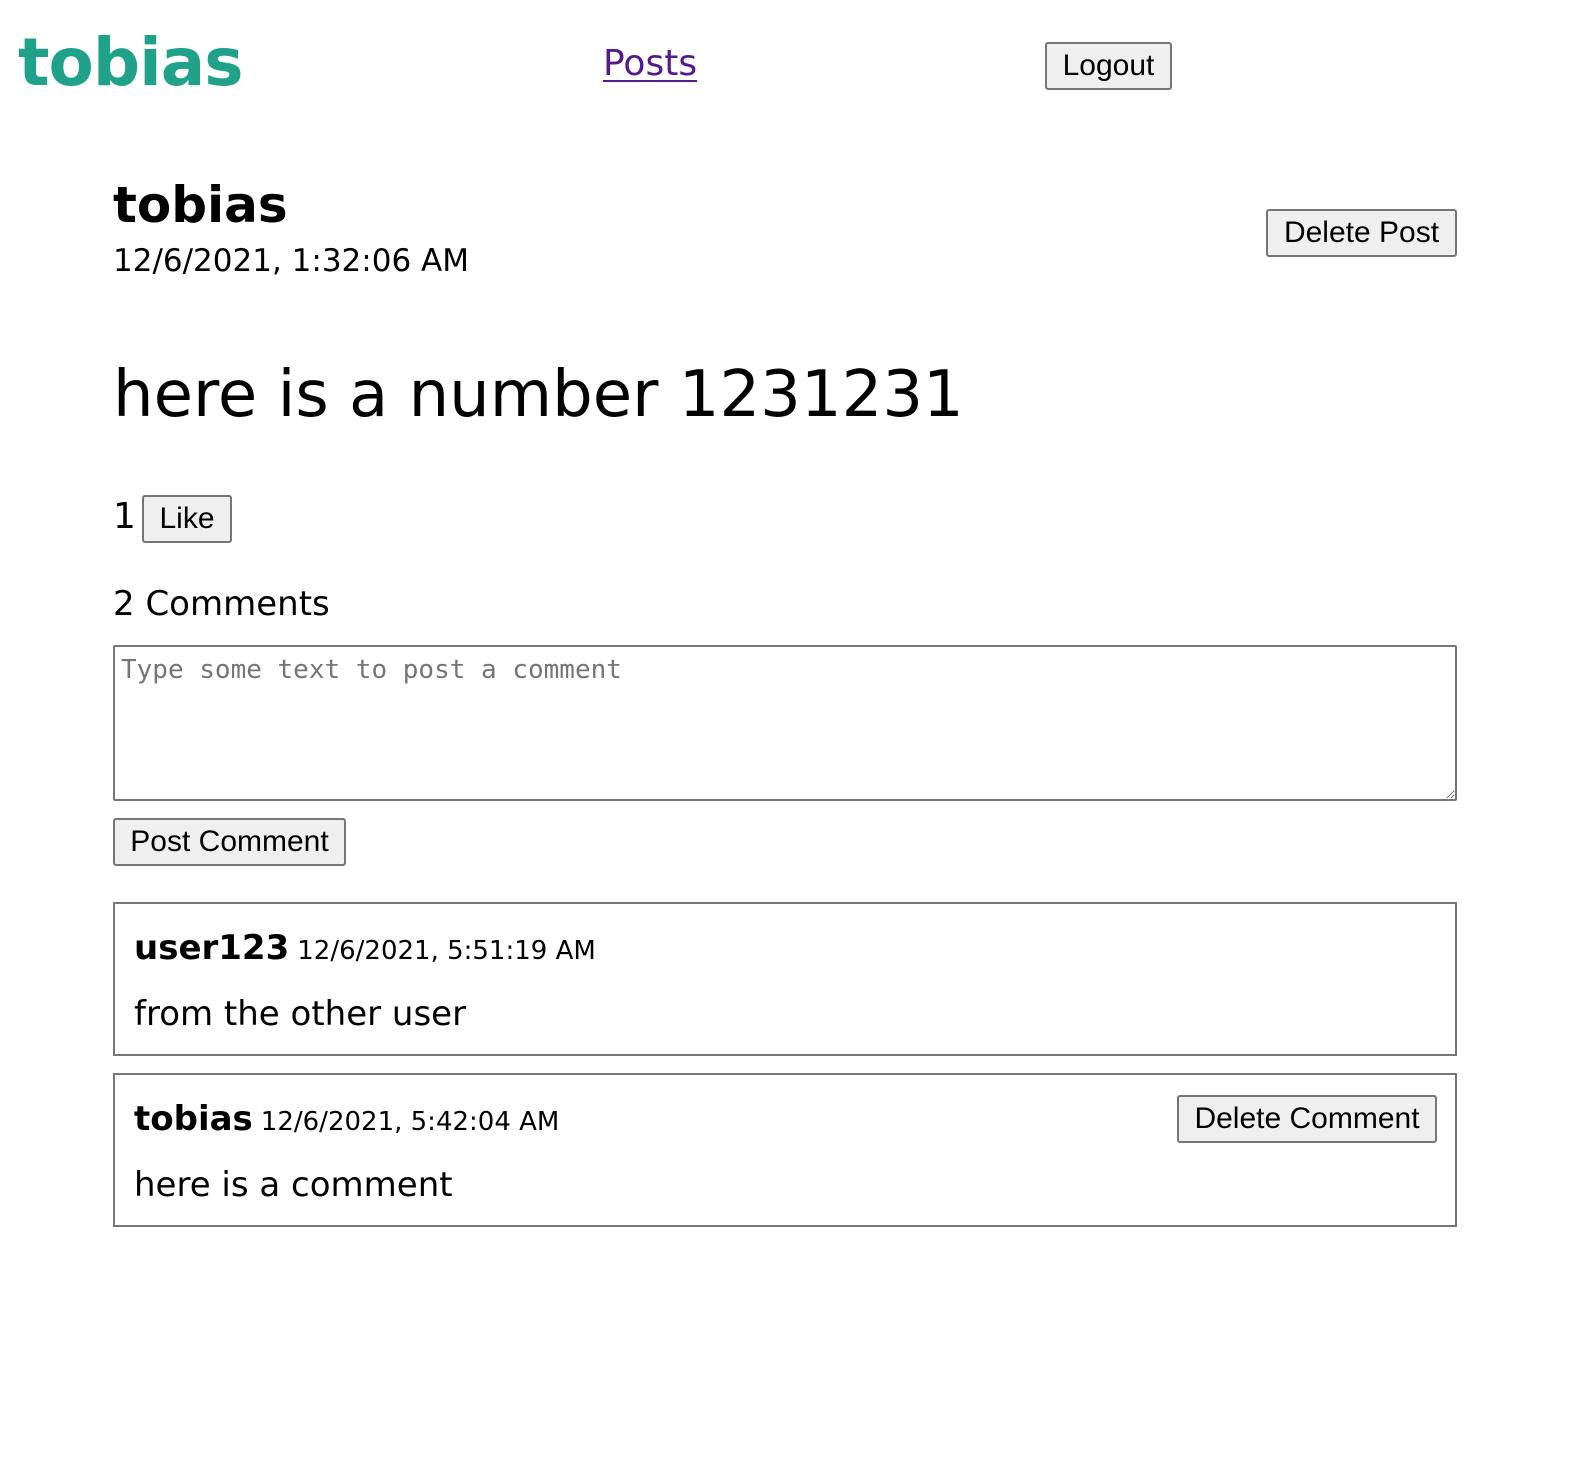  I want to click on post-body: here is a number 1231231, so click(538, 395).